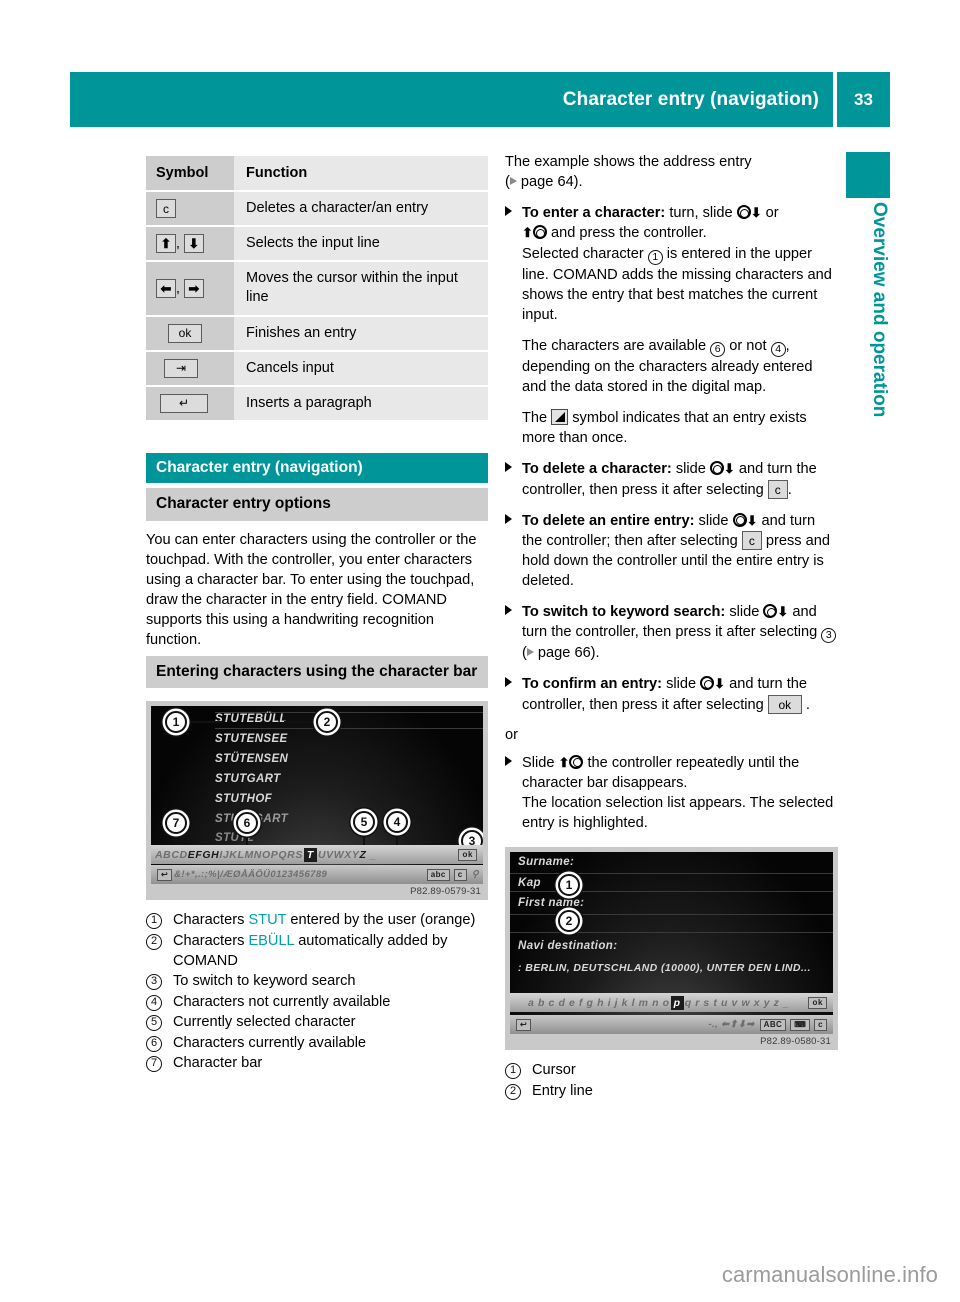 The width and height of the screenshot is (960, 1302). I want to click on charbar-cursor-arrows-icon: ⬅⬆⬇➡, so click(738, 1025).